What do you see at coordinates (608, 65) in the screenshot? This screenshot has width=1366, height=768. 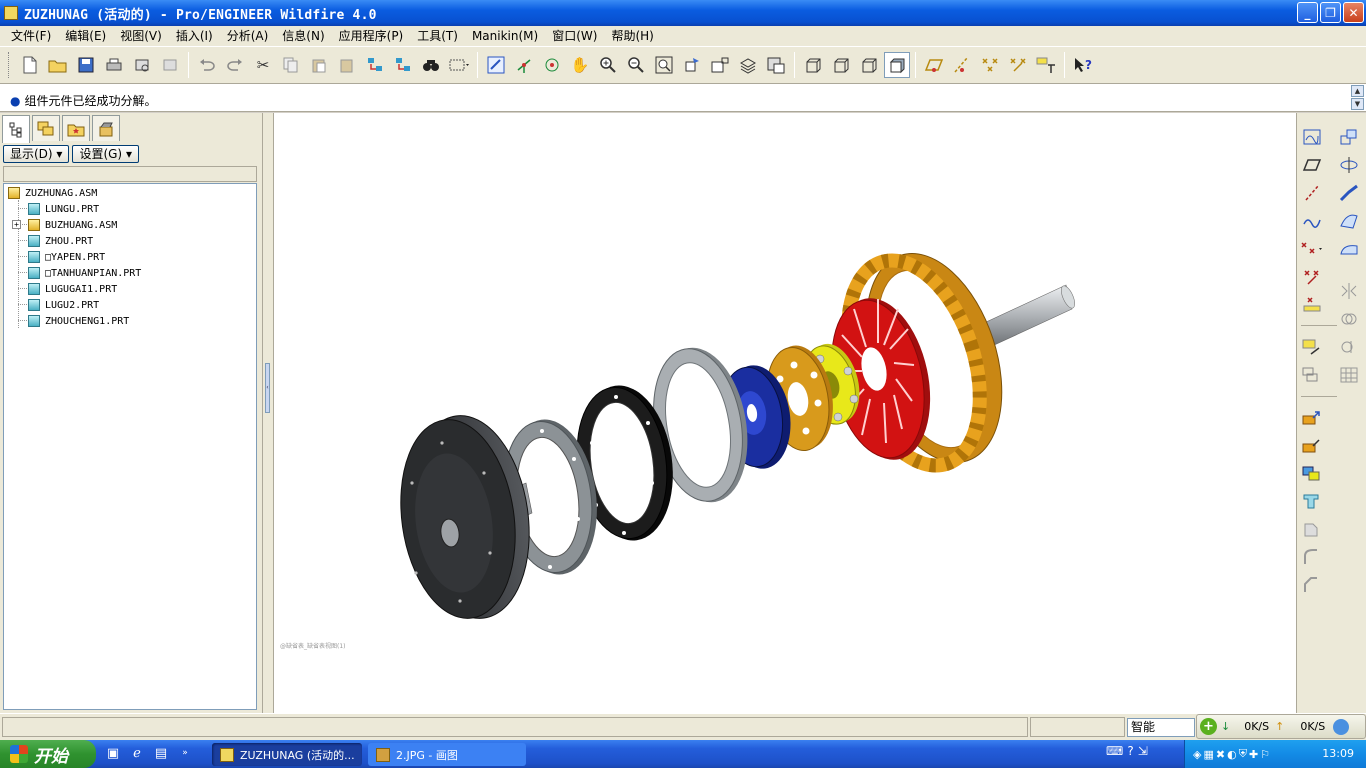 I see `zoom-in-icon` at bounding box center [608, 65].